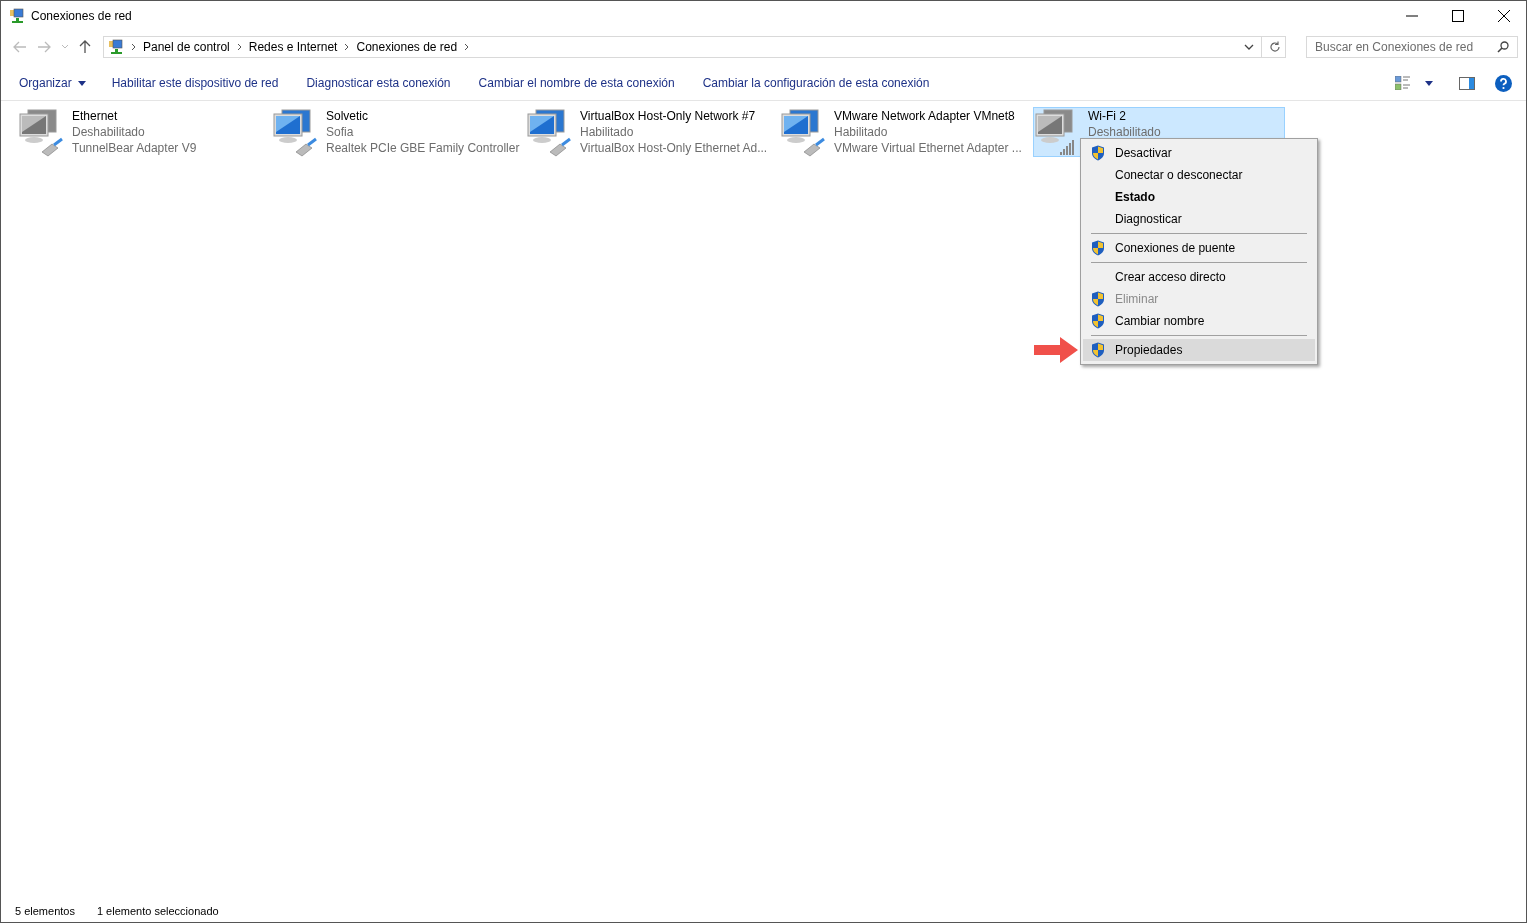 The height and width of the screenshot is (923, 1527). I want to click on menu-item: Diagnosticar, so click(1199, 219).